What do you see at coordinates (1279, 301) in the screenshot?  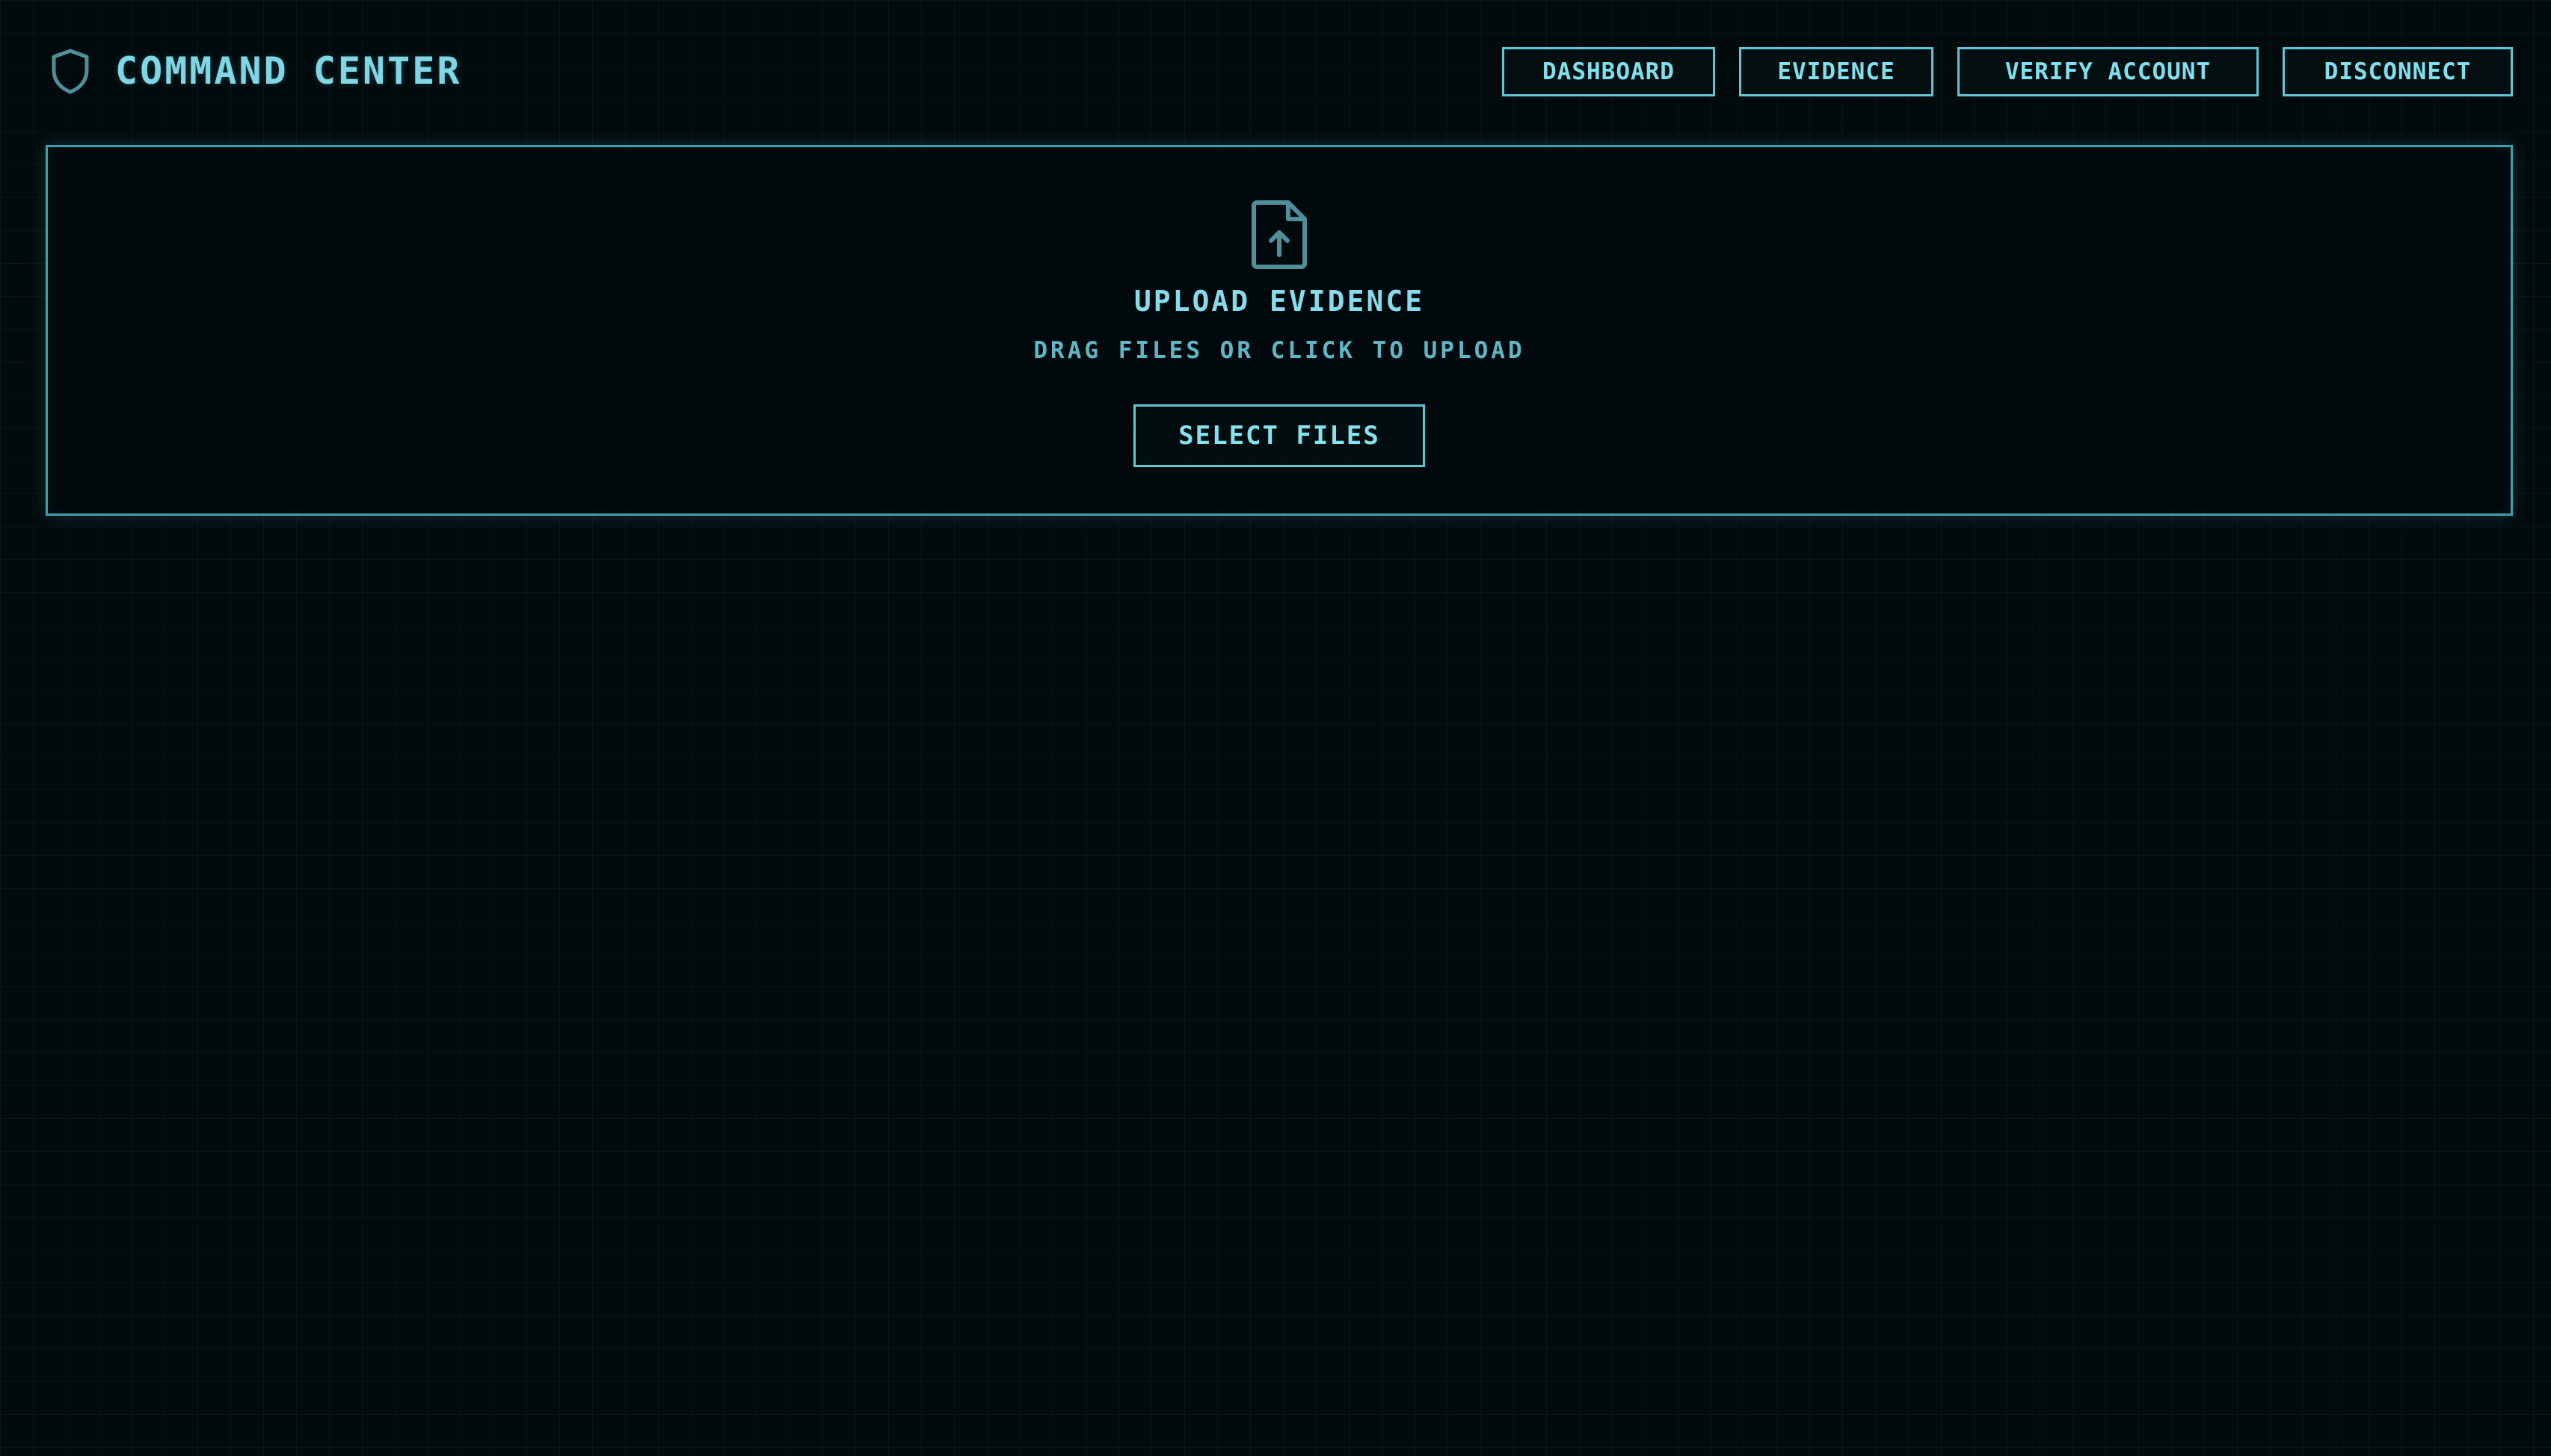 I see `upload-title: UPLOAD EVIDENCE` at bounding box center [1279, 301].